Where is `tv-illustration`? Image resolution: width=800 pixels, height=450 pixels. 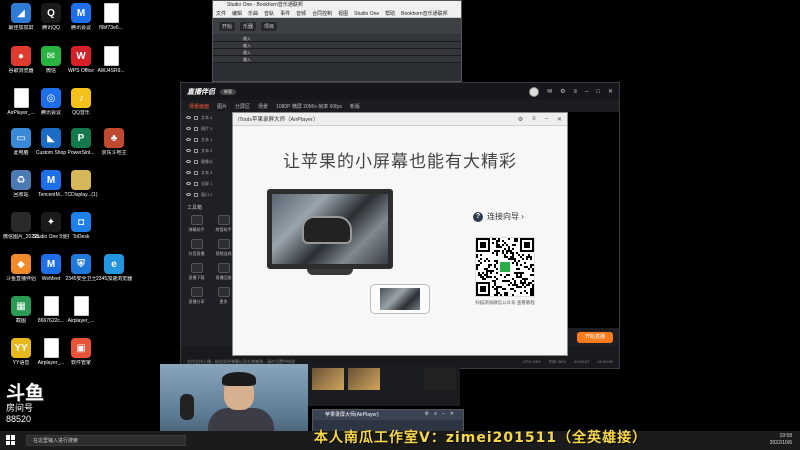
tv-illustration is located at coordinates (330, 232).